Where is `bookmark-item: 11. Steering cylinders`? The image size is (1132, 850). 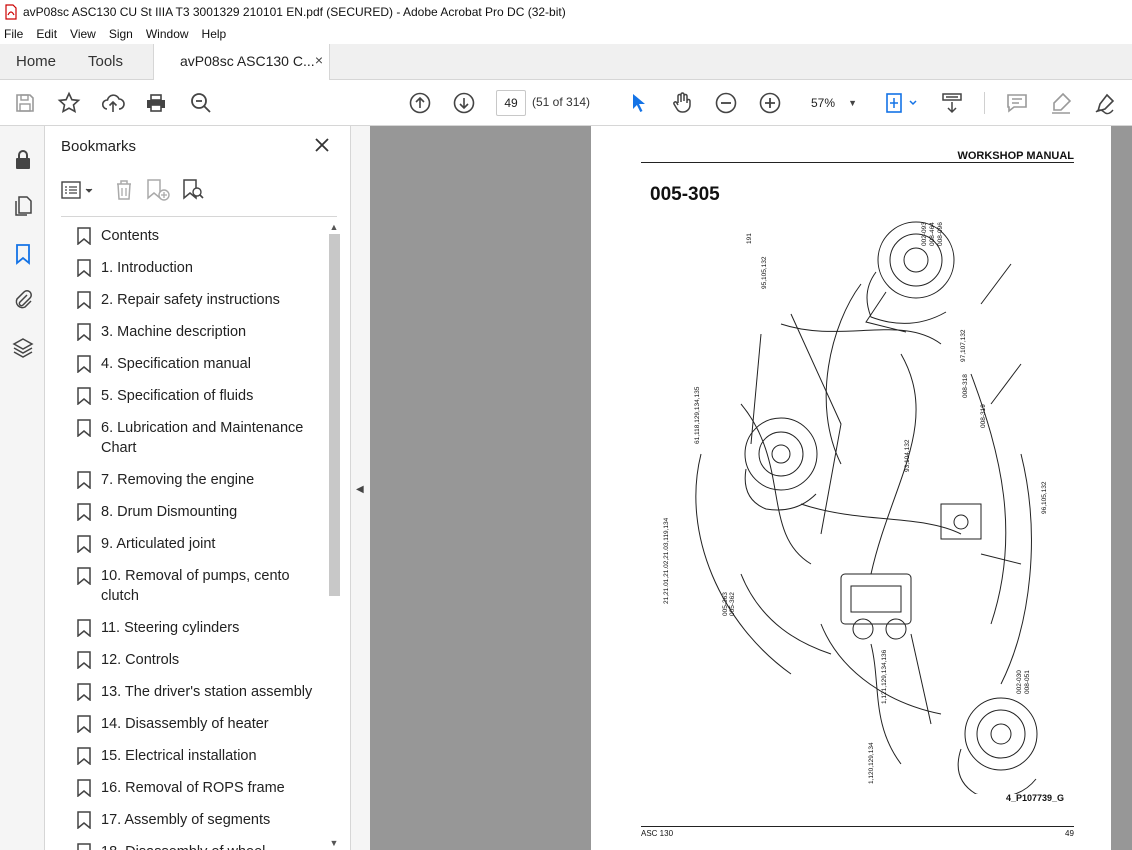
bookmark-item: 11. Steering cylinders is located at coordinates (195, 628).